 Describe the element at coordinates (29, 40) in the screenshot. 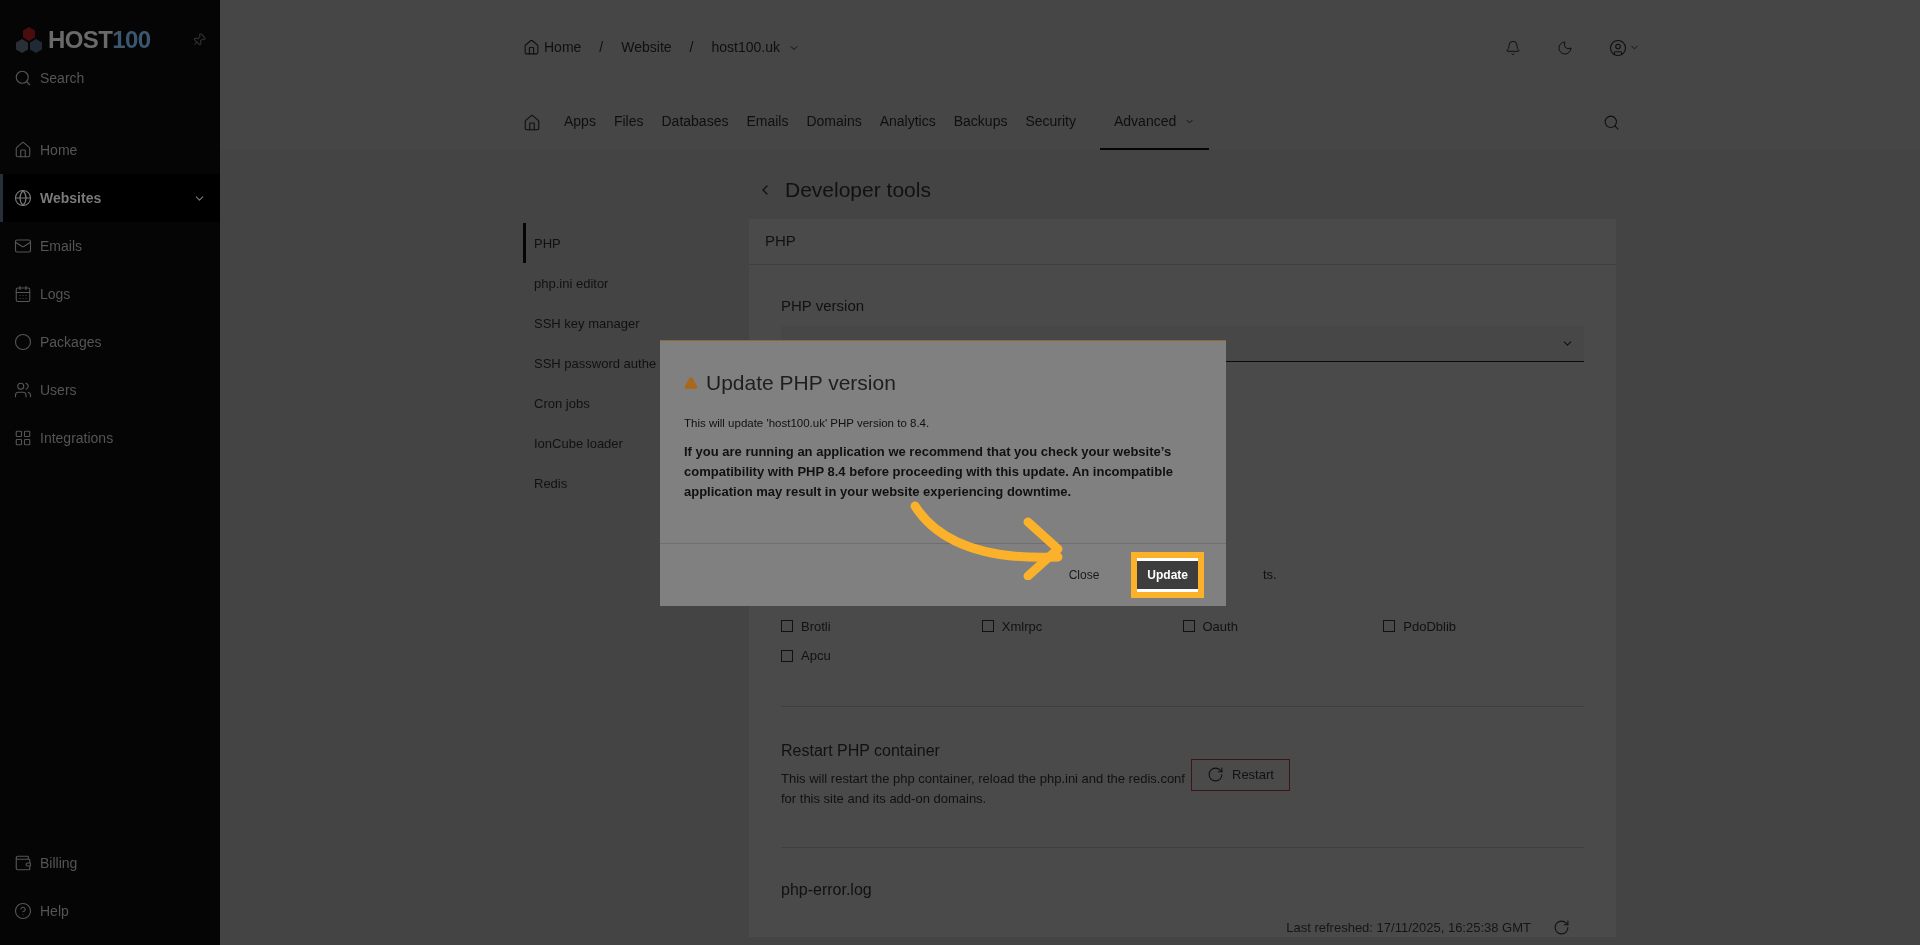

I see `hexagon-logo-icon` at that location.